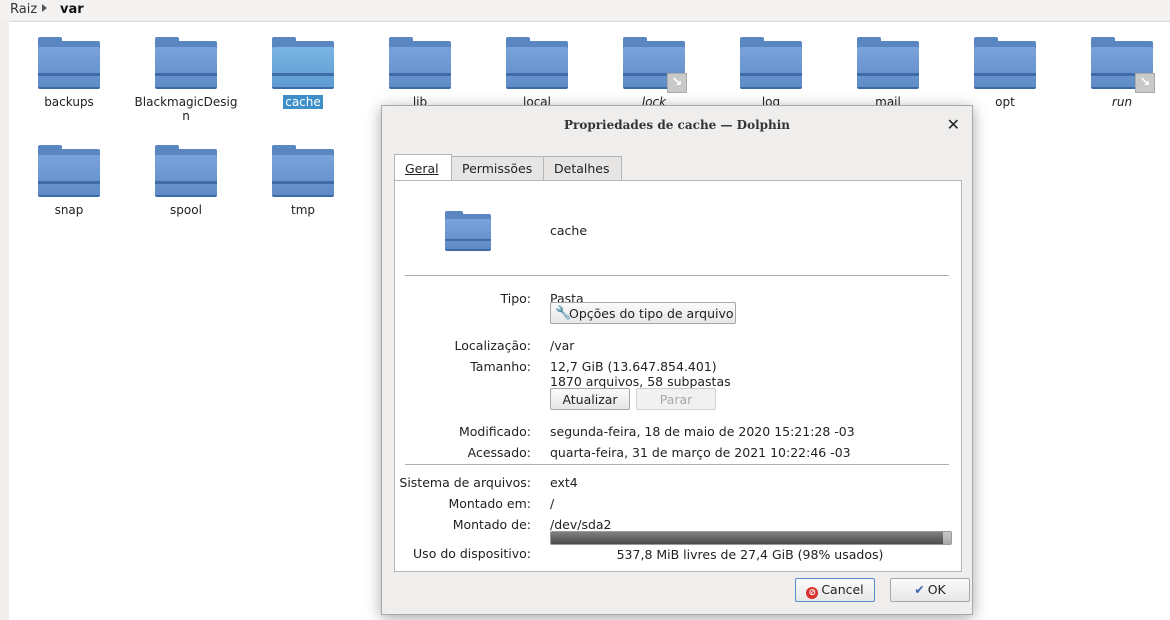 The image size is (1170, 620). I want to click on file-item: log, so click(771, 73).